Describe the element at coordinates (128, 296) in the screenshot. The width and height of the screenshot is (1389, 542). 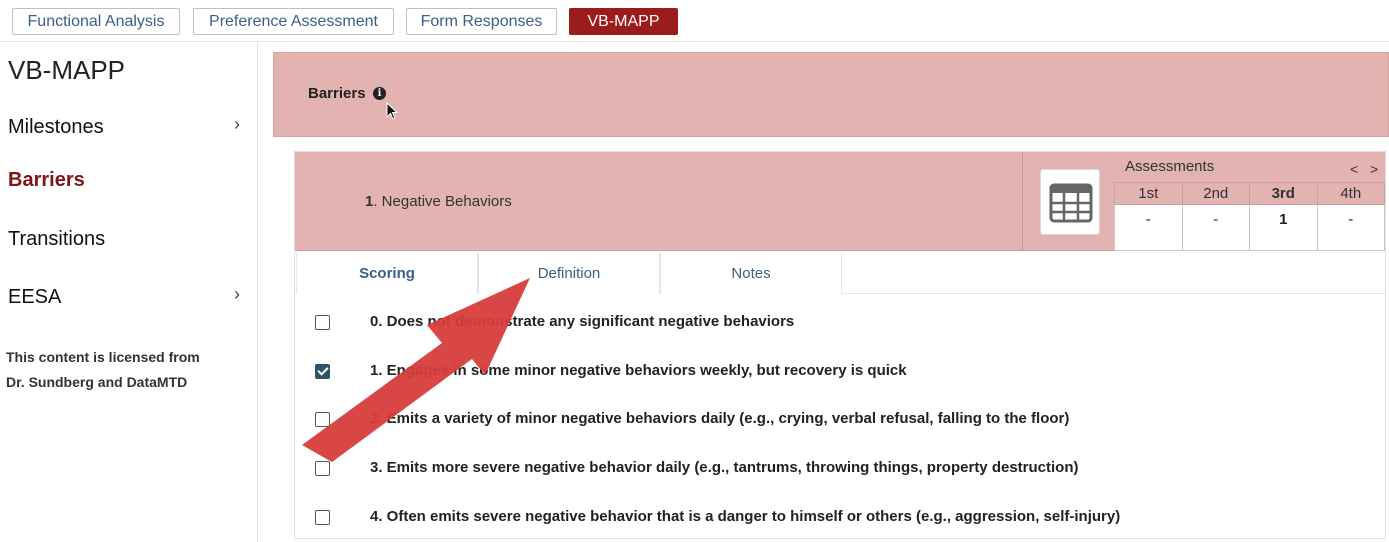
I see `sidebar-item-eesa: EESA ›` at that location.